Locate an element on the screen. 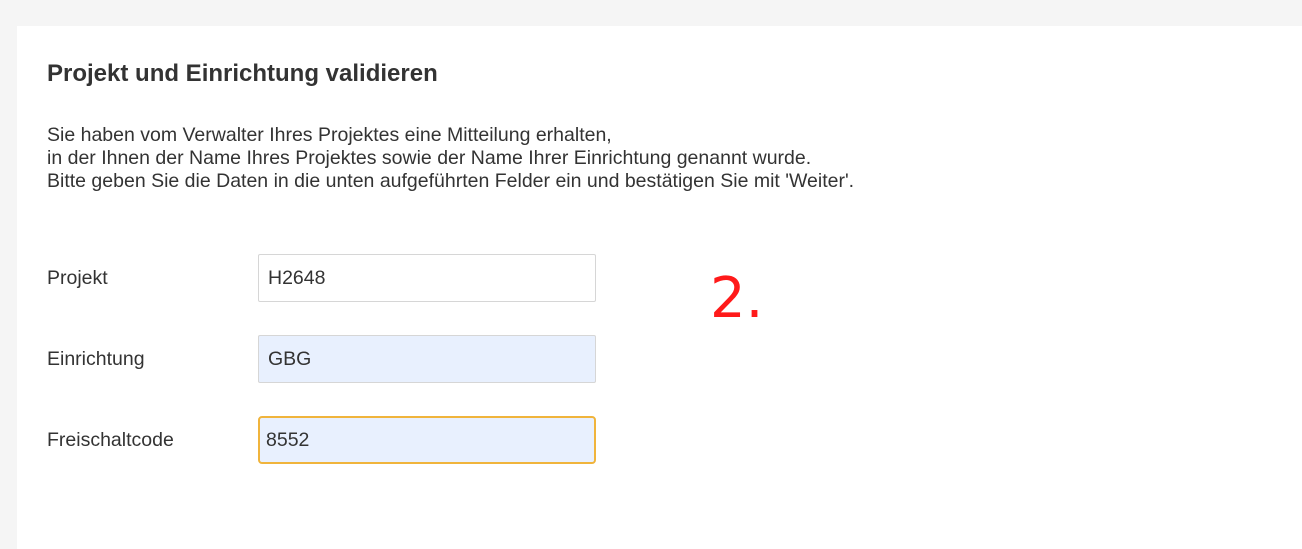 This screenshot has width=1302, height=549. page-title: Projekt und Einrichtung validieren is located at coordinates (242, 73).